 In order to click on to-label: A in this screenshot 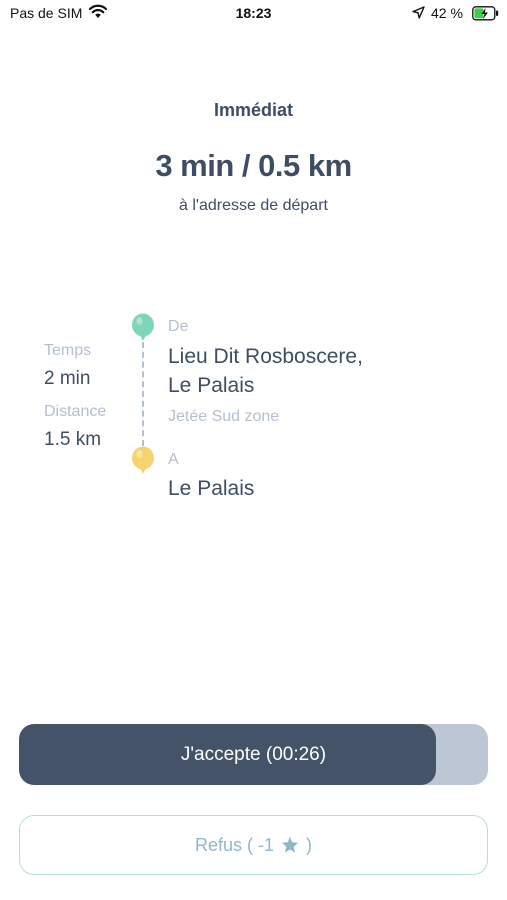, I will do `click(173, 459)`.